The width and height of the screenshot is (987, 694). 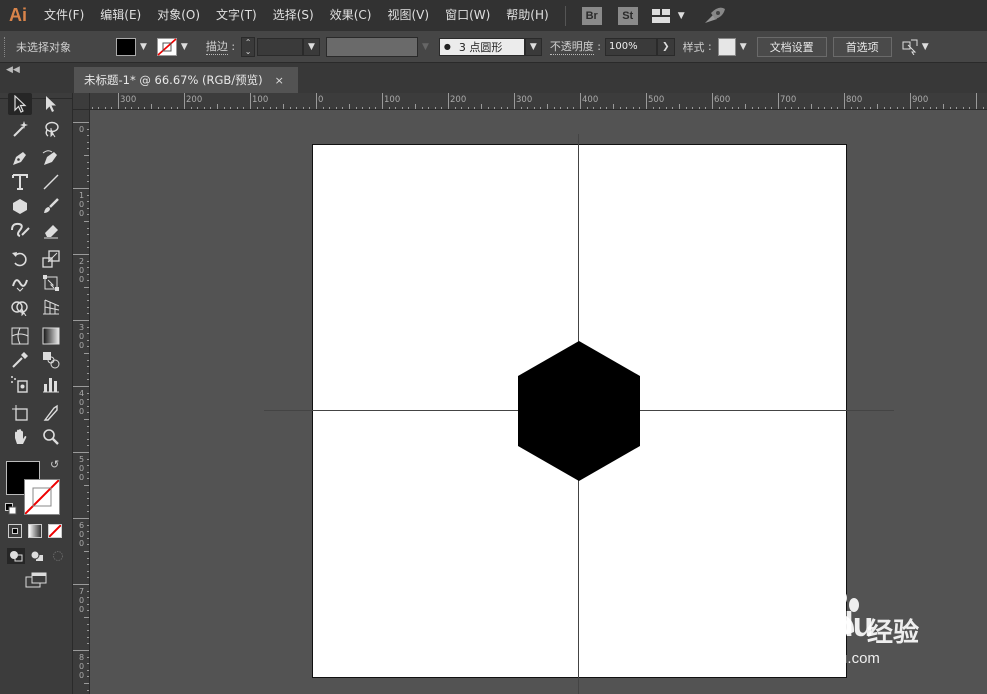 What do you see at coordinates (51, 104) in the screenshot?
I see `direct-selection-tool-icon` at bounding box center [51, 104].